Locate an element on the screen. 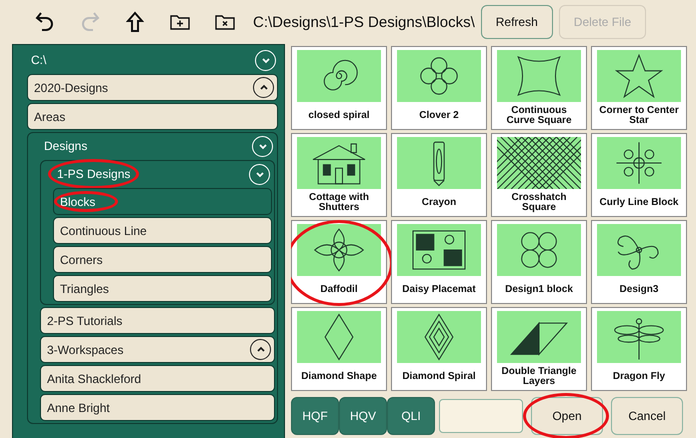  design-tile: Continuous Curve Square is located at coordinates (539, 88).